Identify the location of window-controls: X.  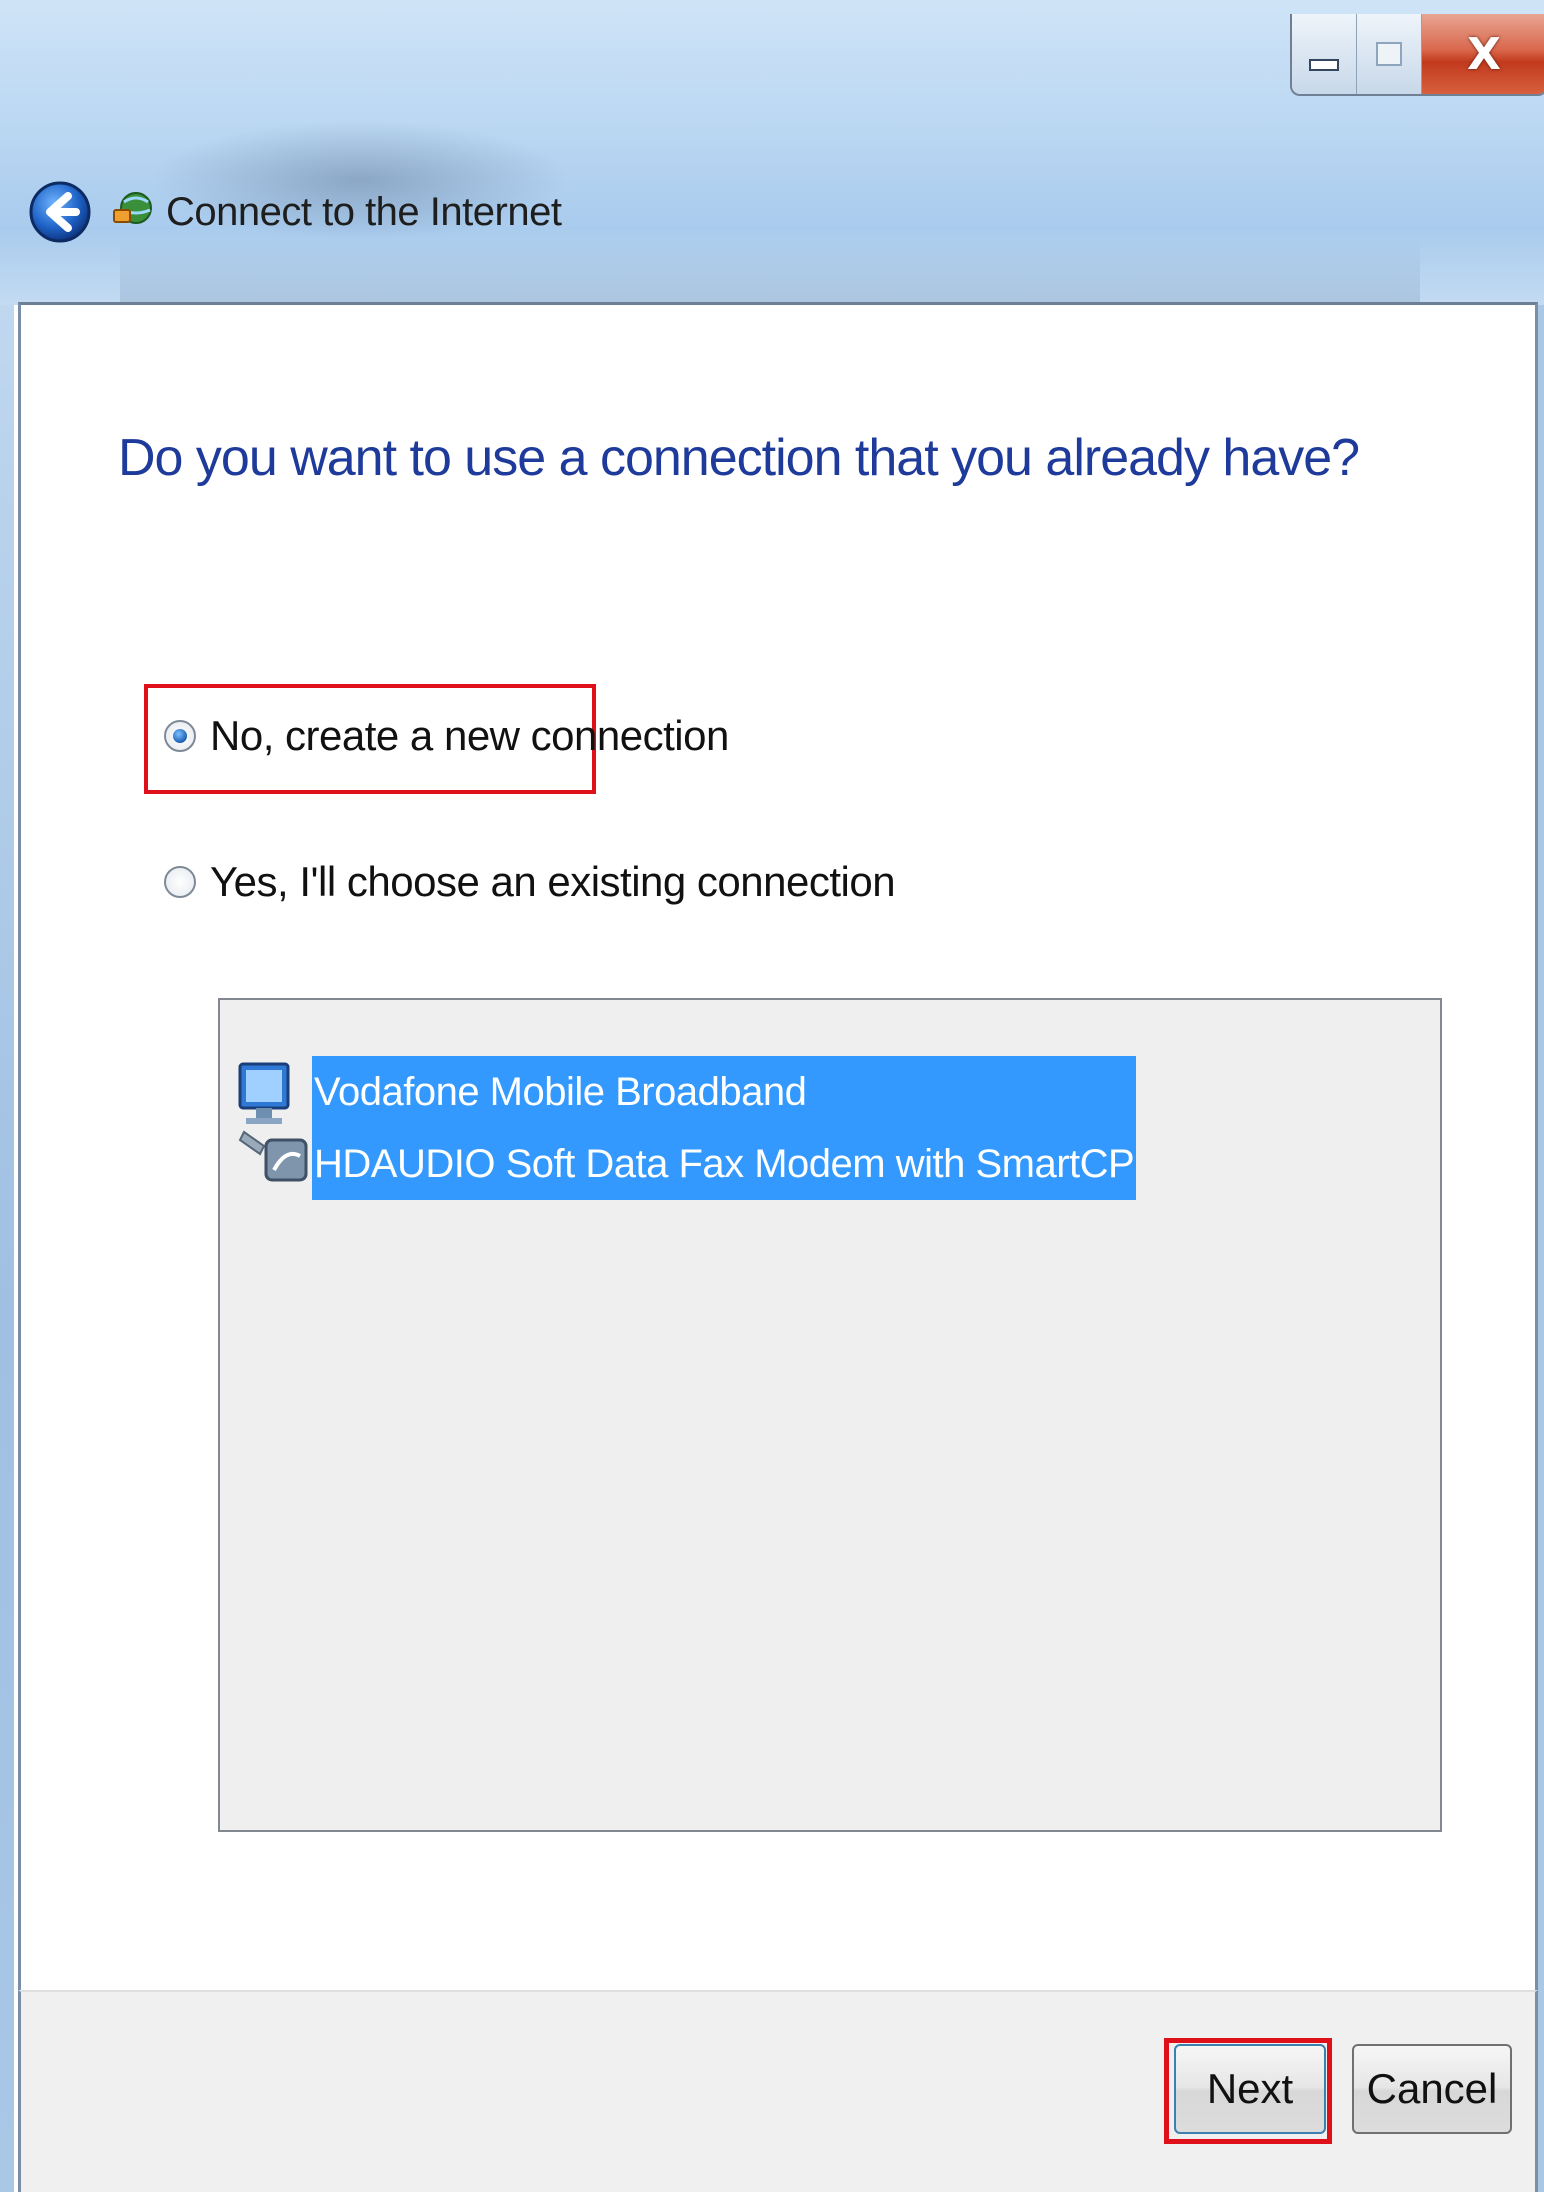
(1417, 55).